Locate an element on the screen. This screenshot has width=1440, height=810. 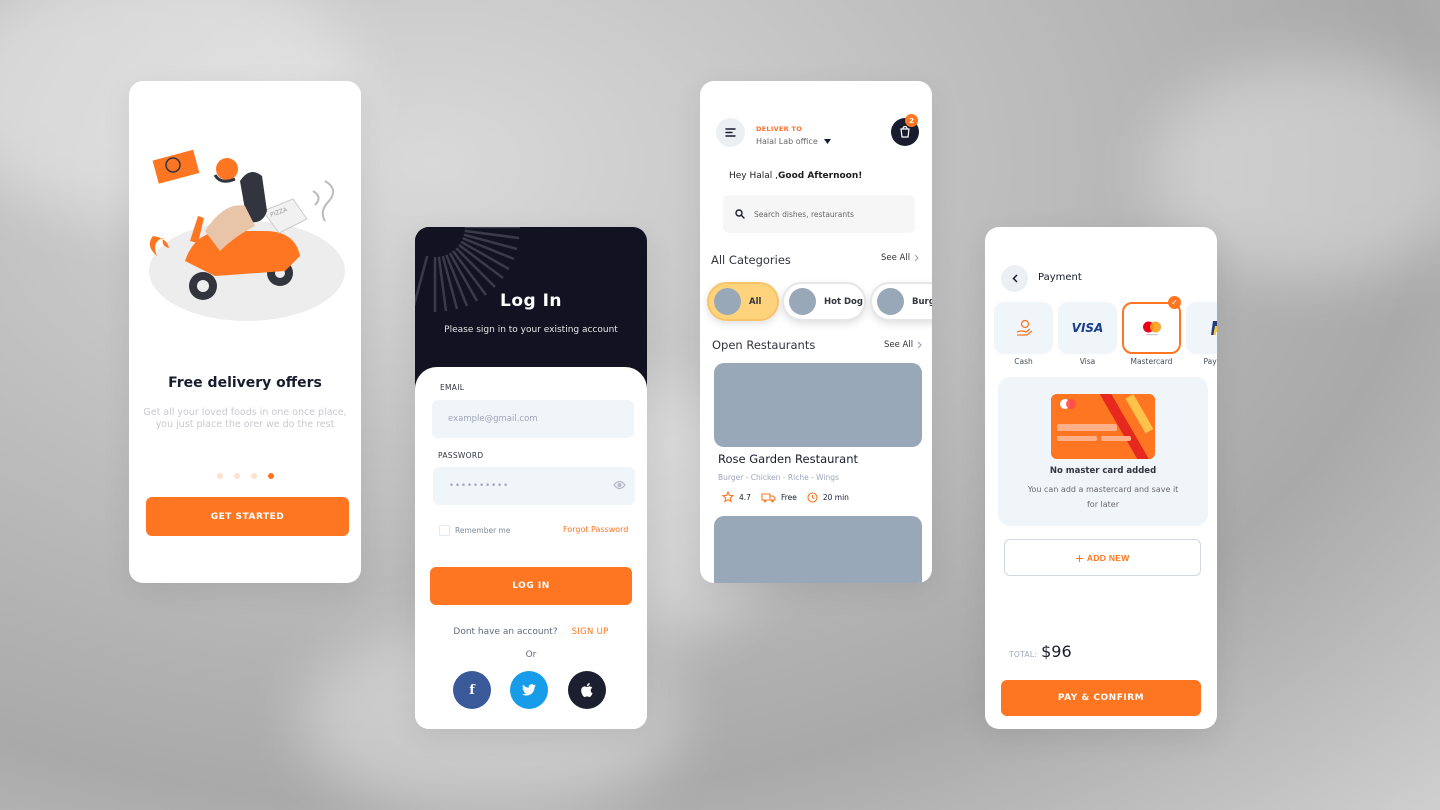
menu-icon is located at coordinates (730, 132).